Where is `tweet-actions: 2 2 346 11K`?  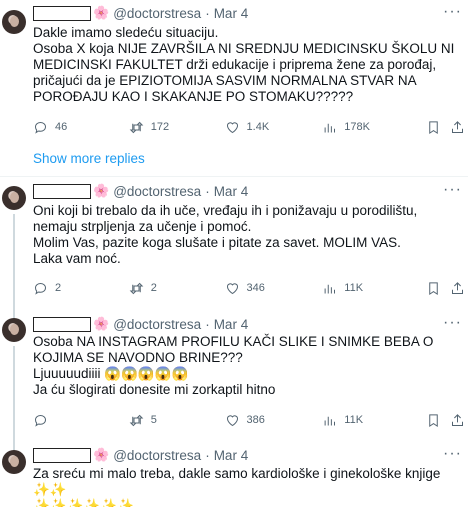
tweet-actions: 2 2 346 11K is located at coordinates (249, 288).